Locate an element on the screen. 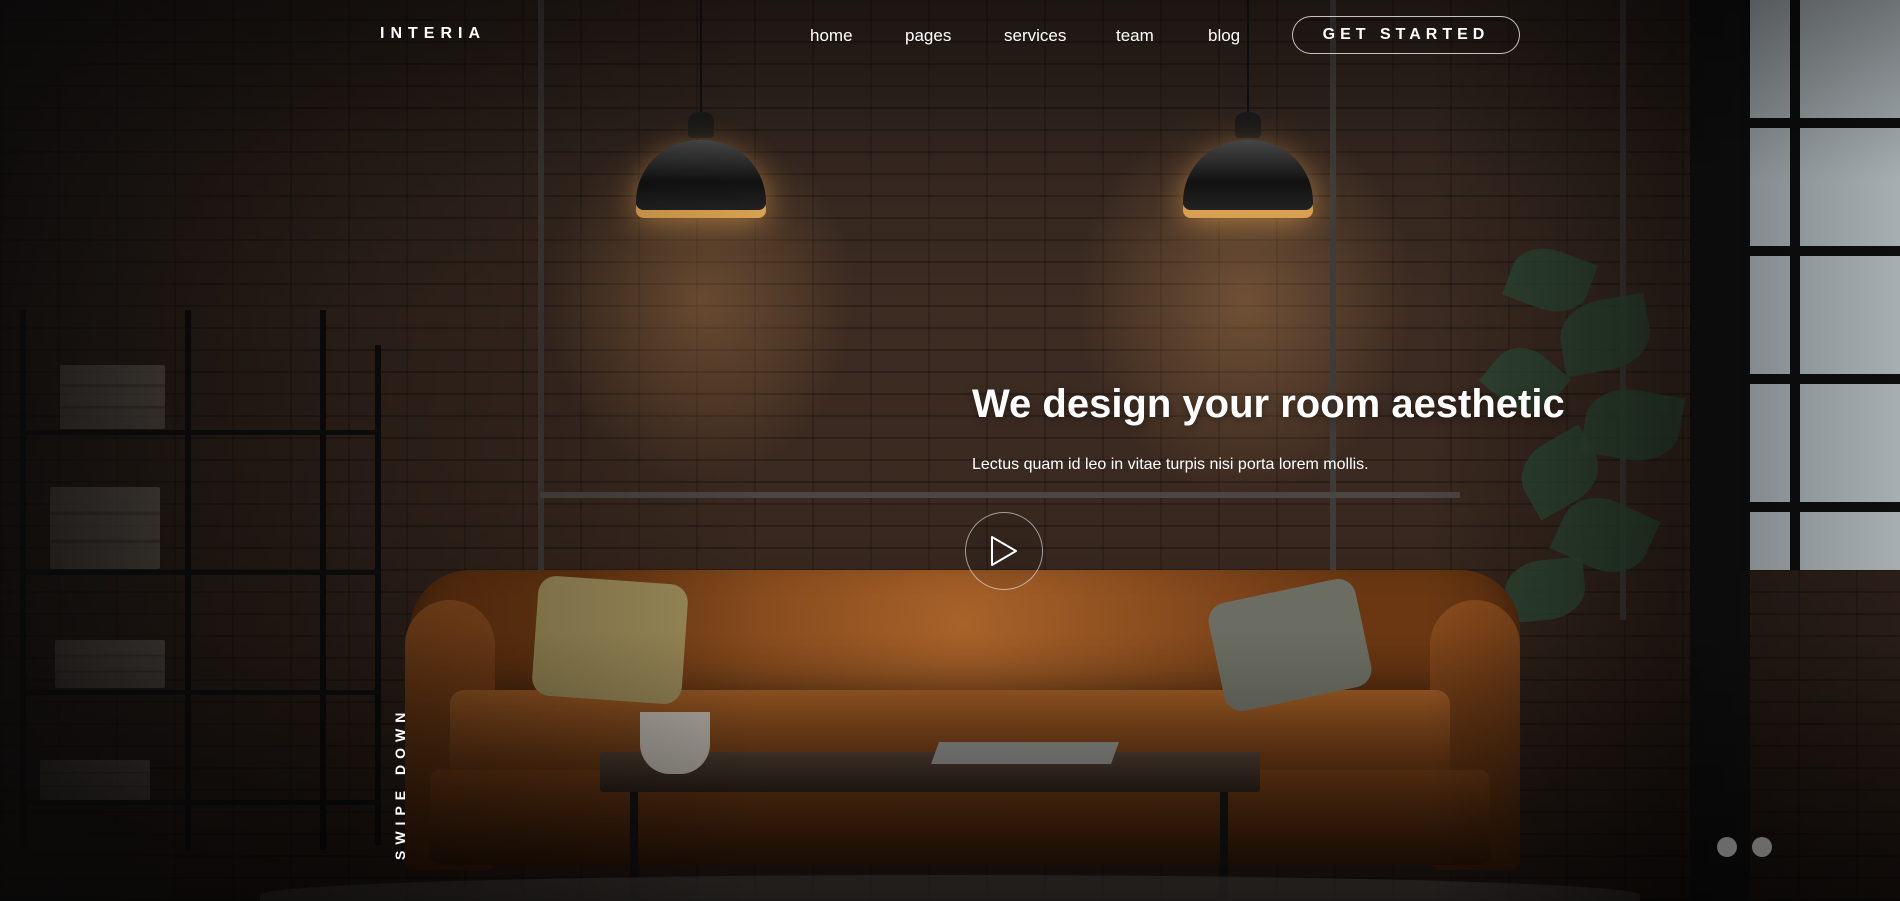 This screenshot has width=1900, height=901. nav-link-blog: blog is located at coordinates (1224, 36).